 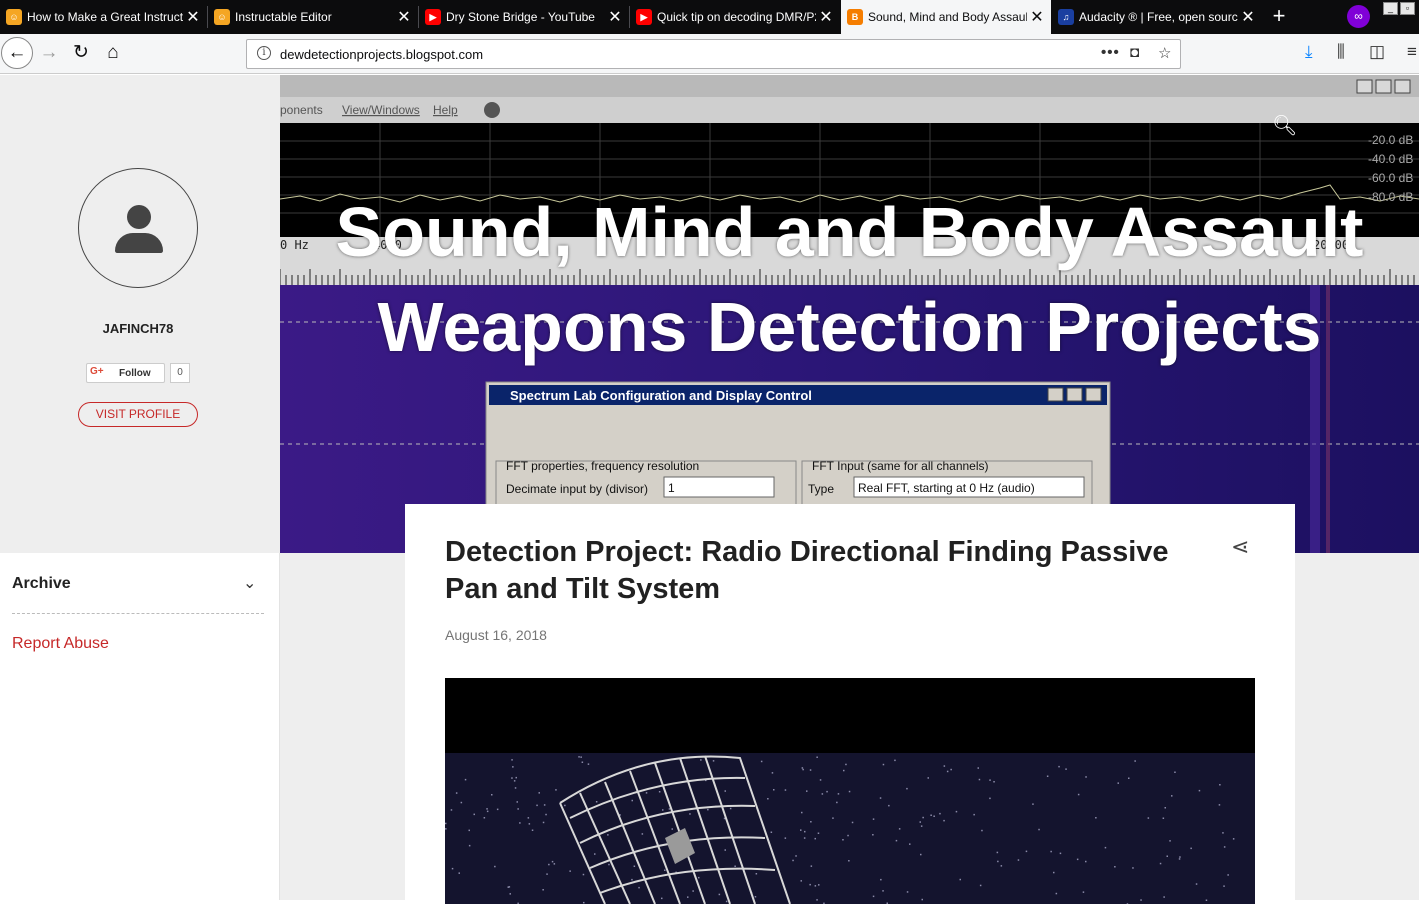 I want to click on library-icon: ⫼, so click(x=1341, y=52).